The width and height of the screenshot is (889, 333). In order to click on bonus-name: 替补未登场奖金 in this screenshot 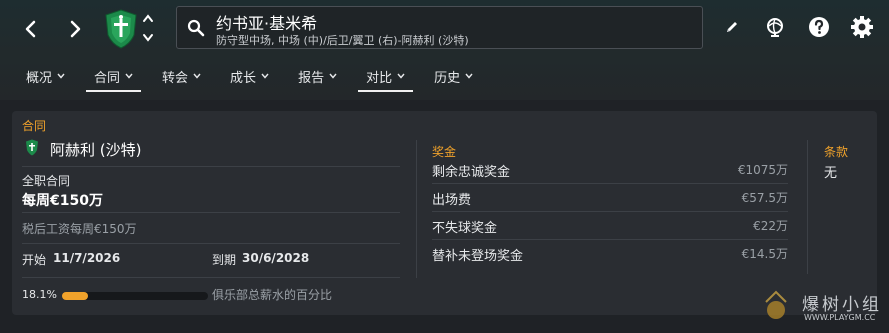, I will do `click(478, 256)`.